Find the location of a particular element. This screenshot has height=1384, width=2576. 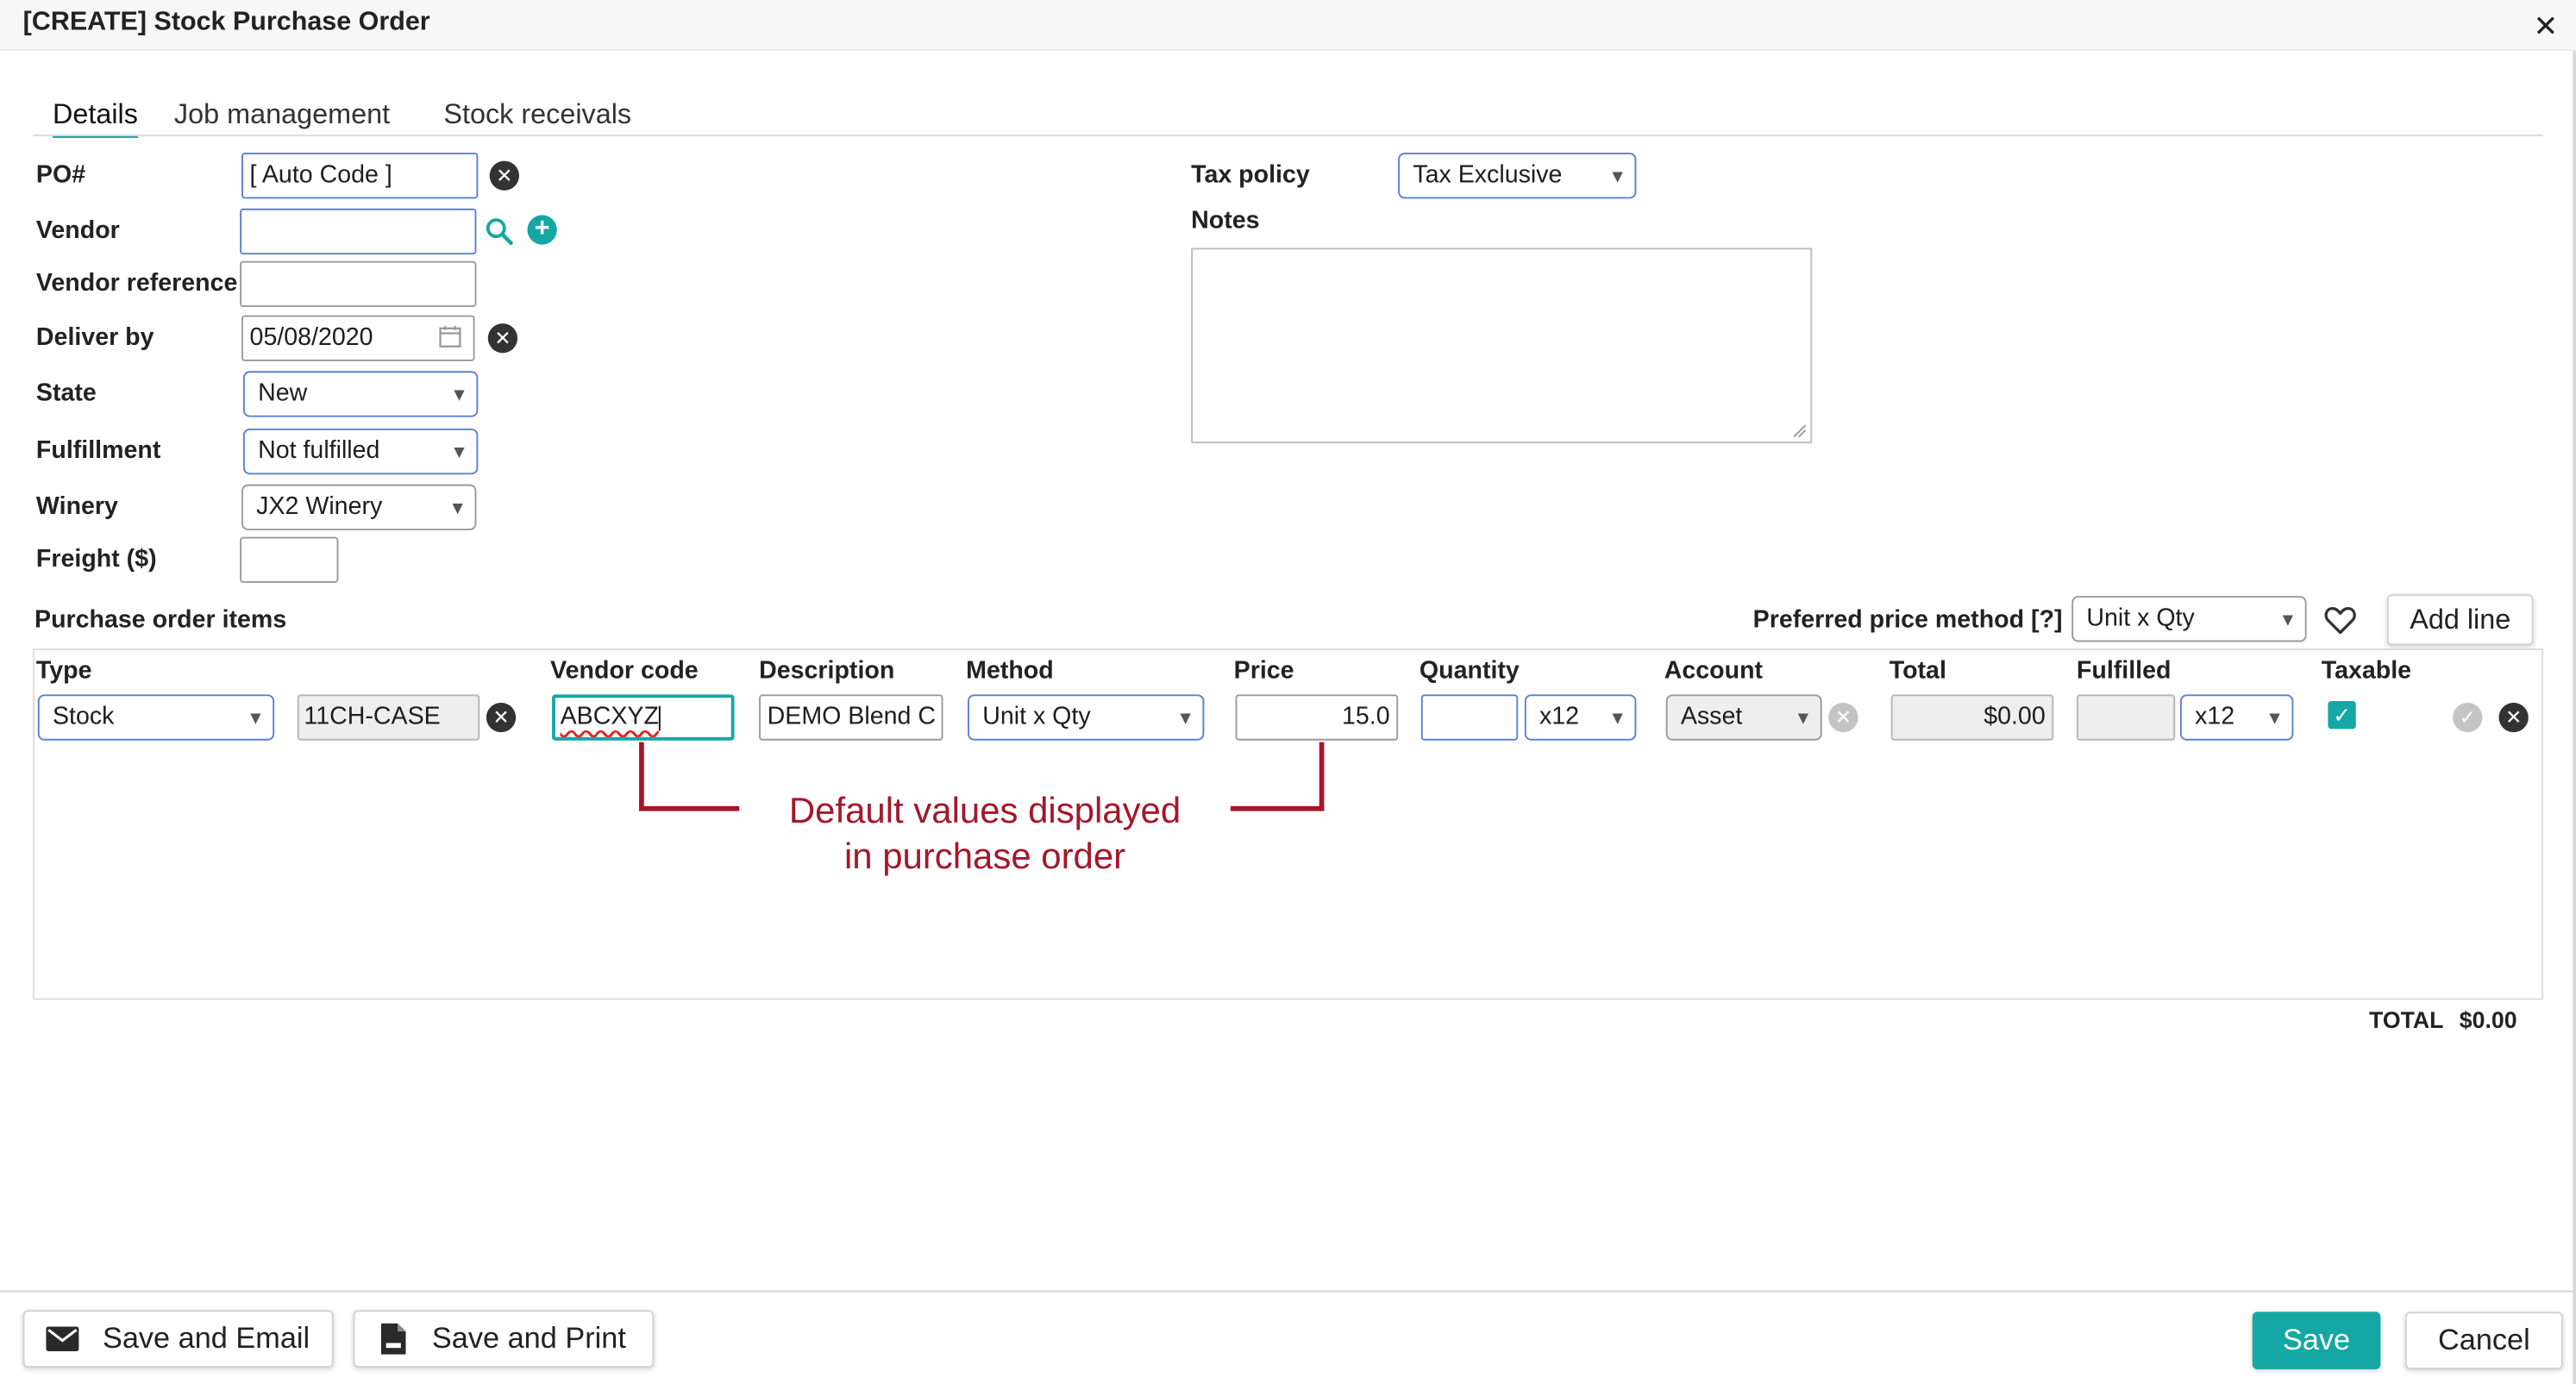

tab-job-management: Job management is located at coordinates (282, 115).